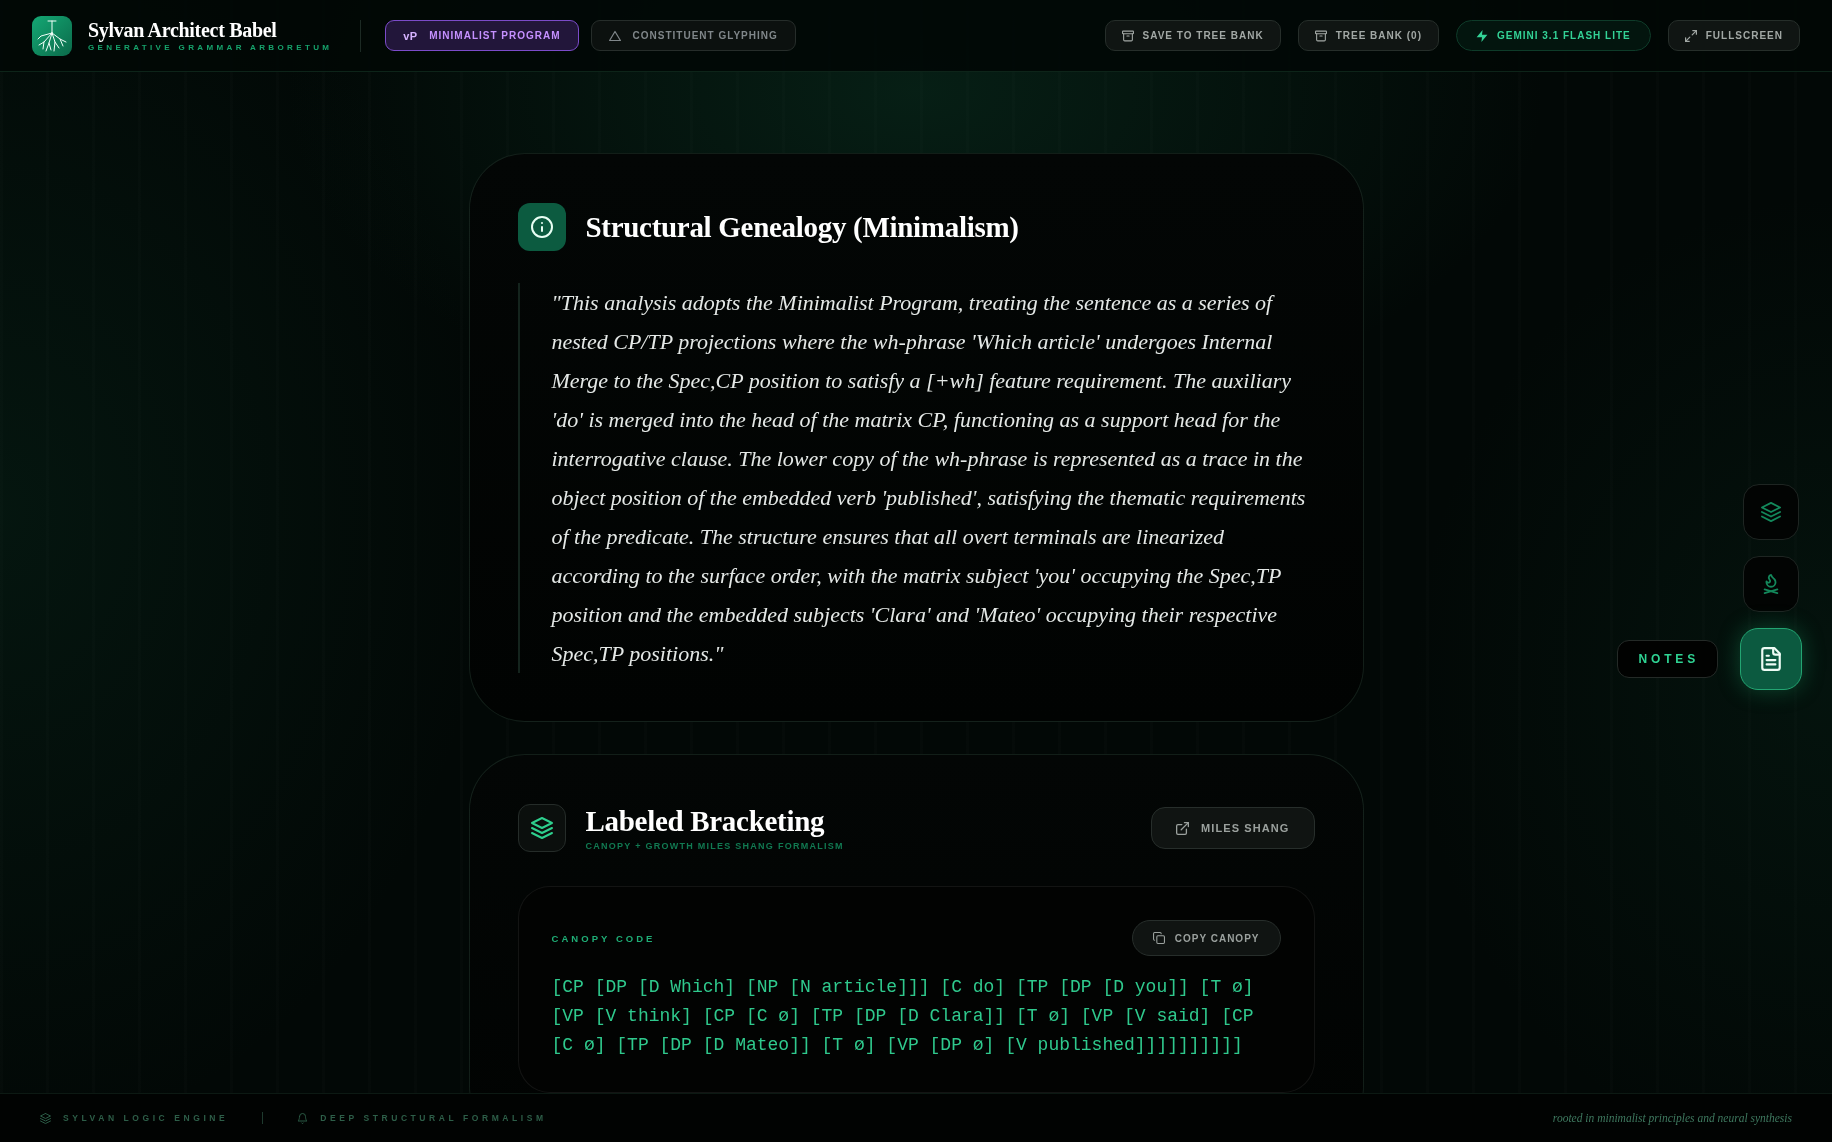  I want to click on footer-tagline: rooted in minimalist principles and neural synthesis, so click(1672, 1118).